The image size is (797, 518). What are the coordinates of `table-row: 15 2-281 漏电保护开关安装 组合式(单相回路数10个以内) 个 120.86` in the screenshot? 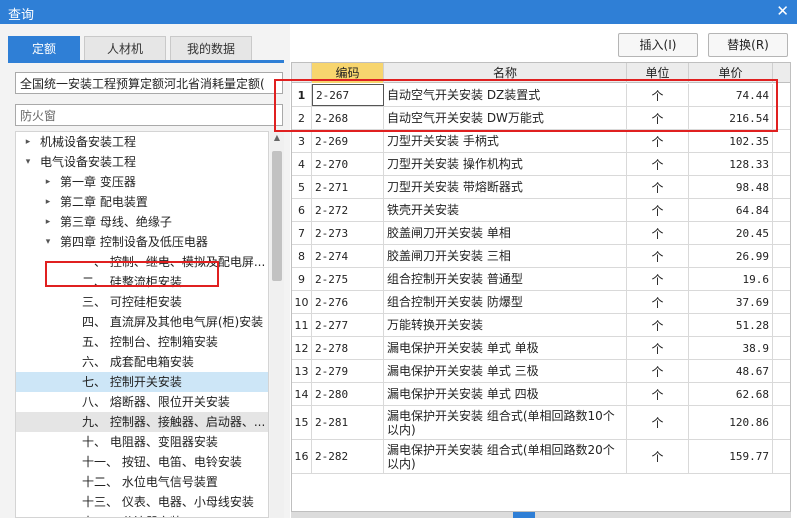 It's located at (541, 423).